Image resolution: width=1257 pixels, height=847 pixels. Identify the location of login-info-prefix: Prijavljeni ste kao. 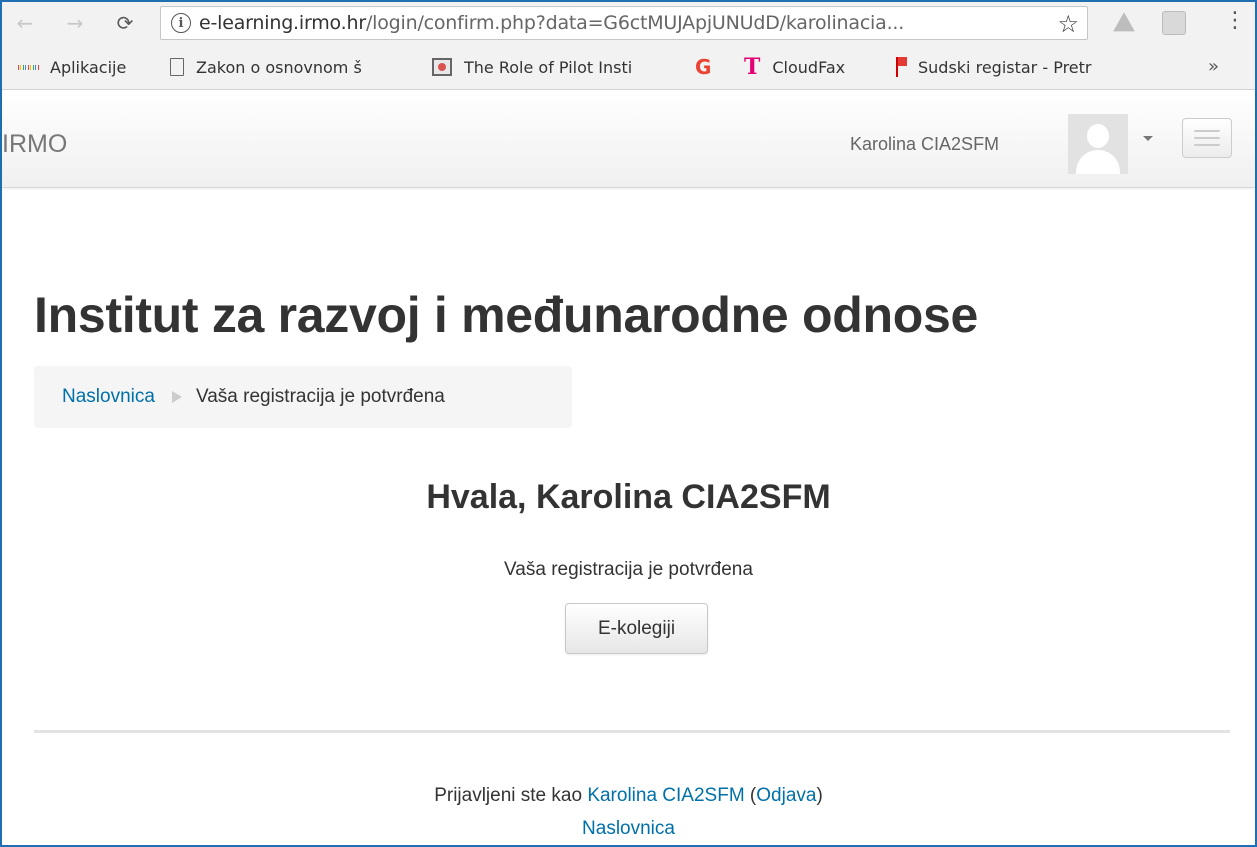
(511, 795).